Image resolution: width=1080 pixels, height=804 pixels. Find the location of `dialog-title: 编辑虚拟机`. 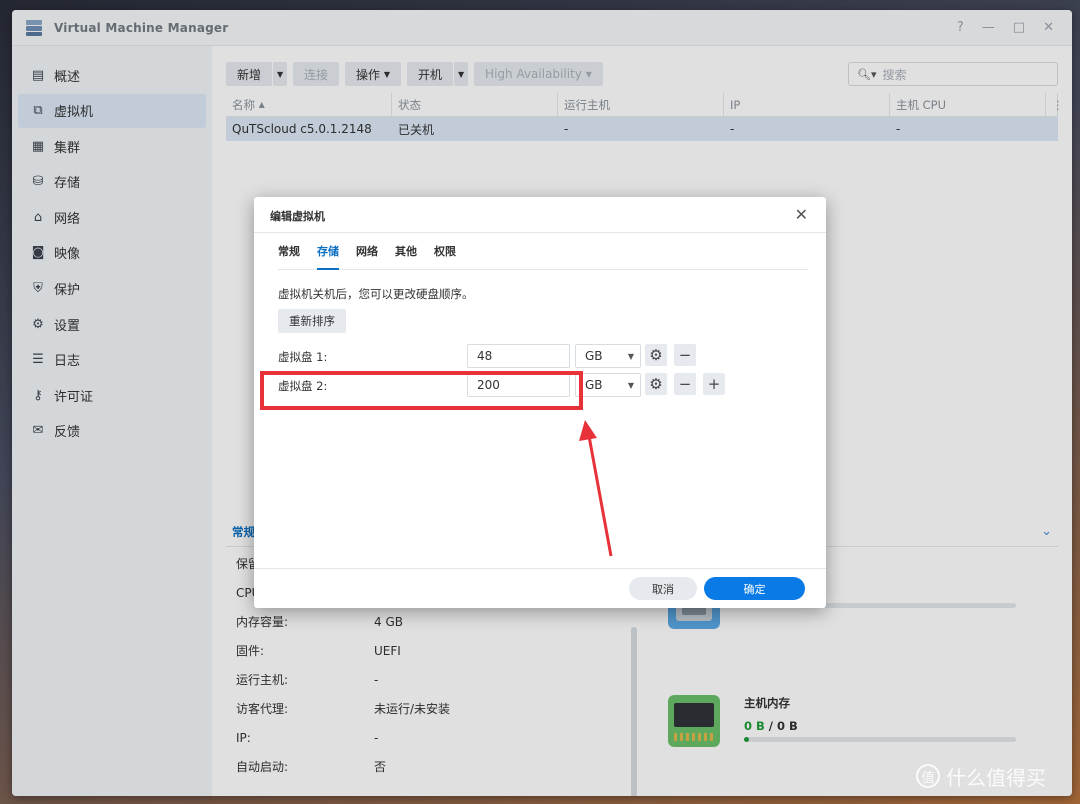

dialog-title: 编辑虚拟机 is located at coordinates (297, 216).